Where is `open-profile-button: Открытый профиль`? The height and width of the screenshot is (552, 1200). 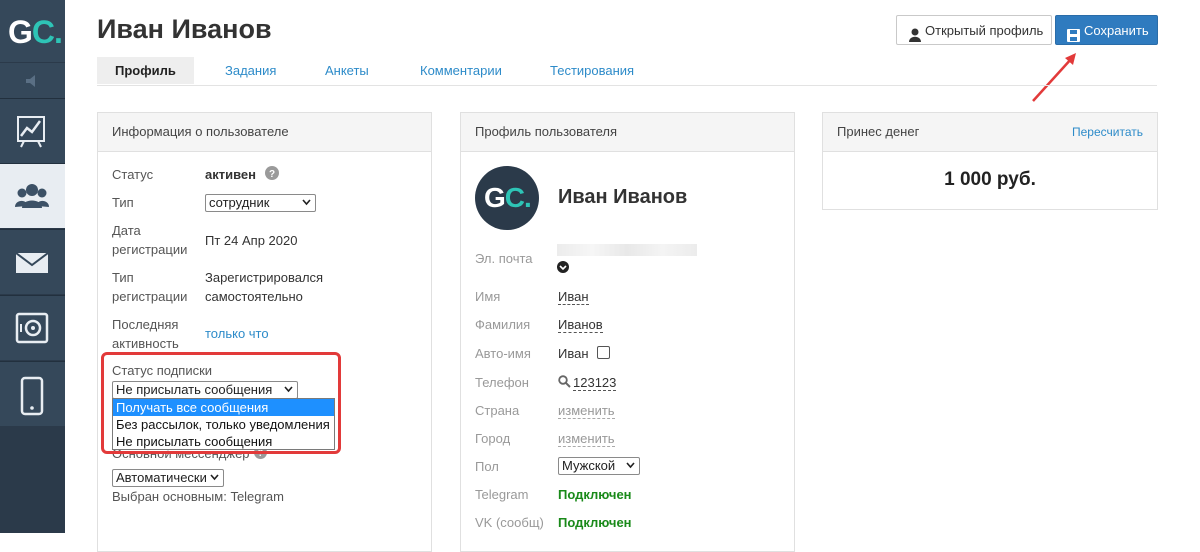 open-profile-button: Открытый профиль is located at coordinates (974, 30).